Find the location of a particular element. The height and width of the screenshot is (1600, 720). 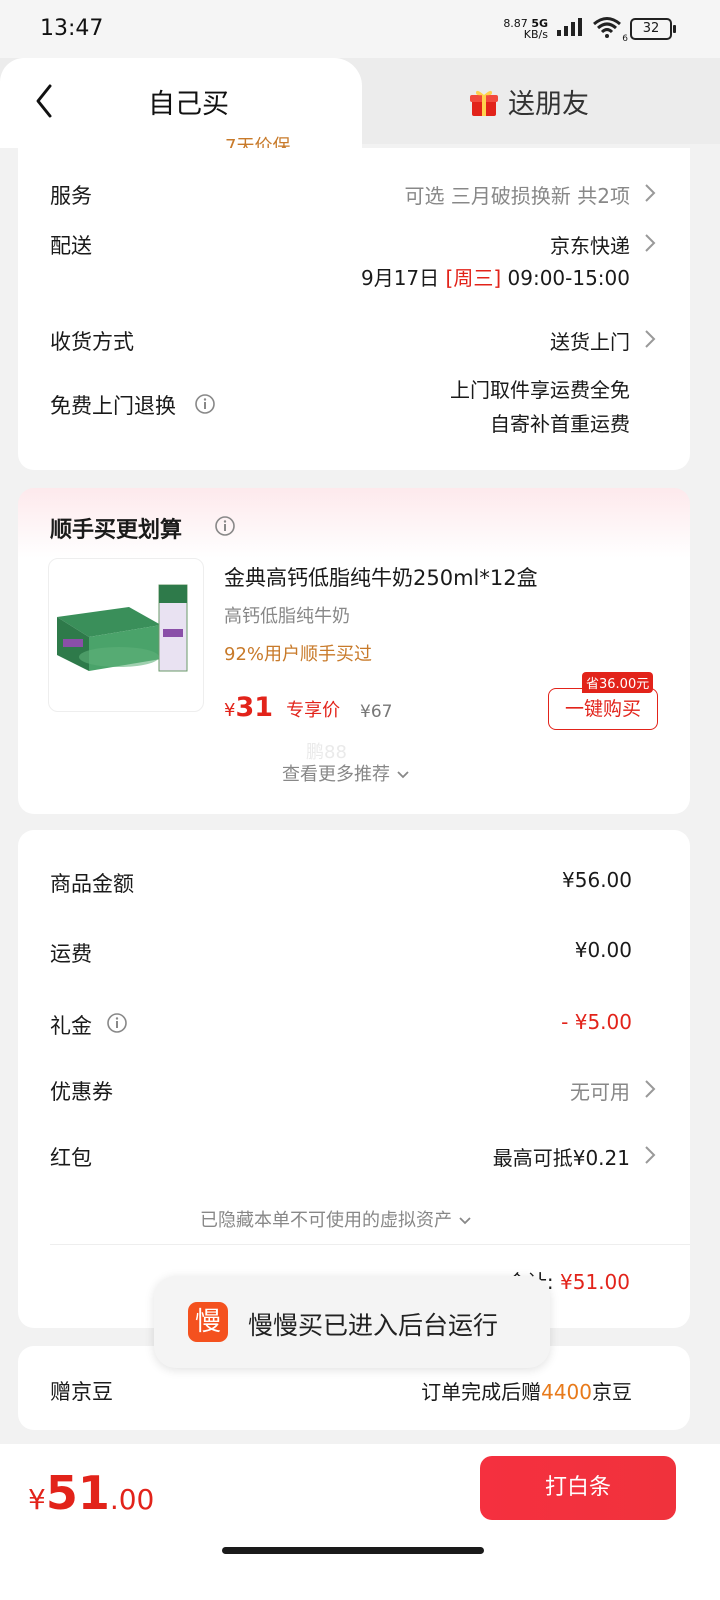

service-value: 可选 三月破损换新 共2项 is located at coordinates (517, 194).